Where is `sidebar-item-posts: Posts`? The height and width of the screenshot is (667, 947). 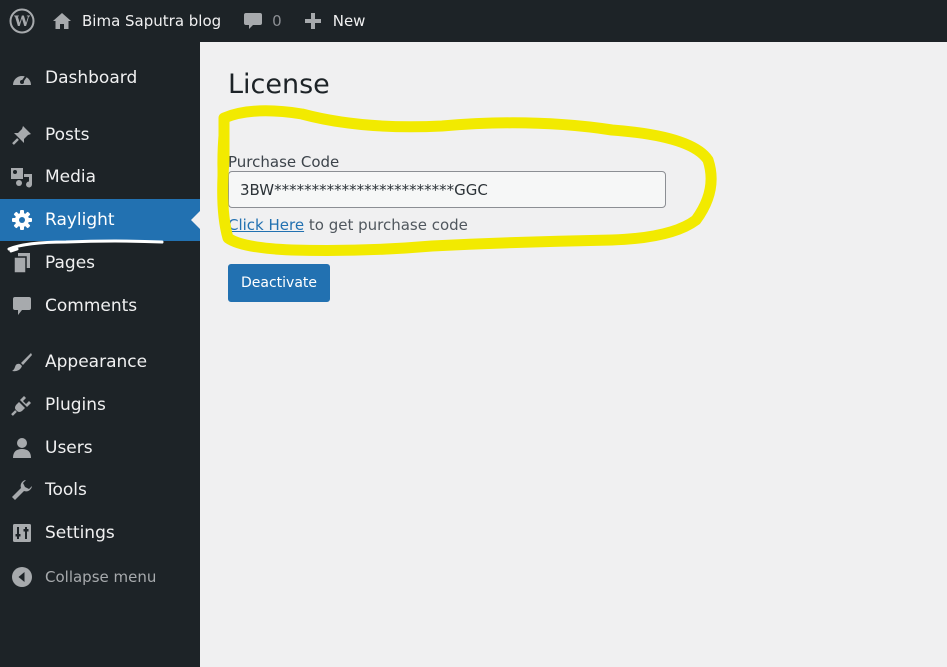
sidebar-item-posts: Posts is located at coordinates (100, 135).